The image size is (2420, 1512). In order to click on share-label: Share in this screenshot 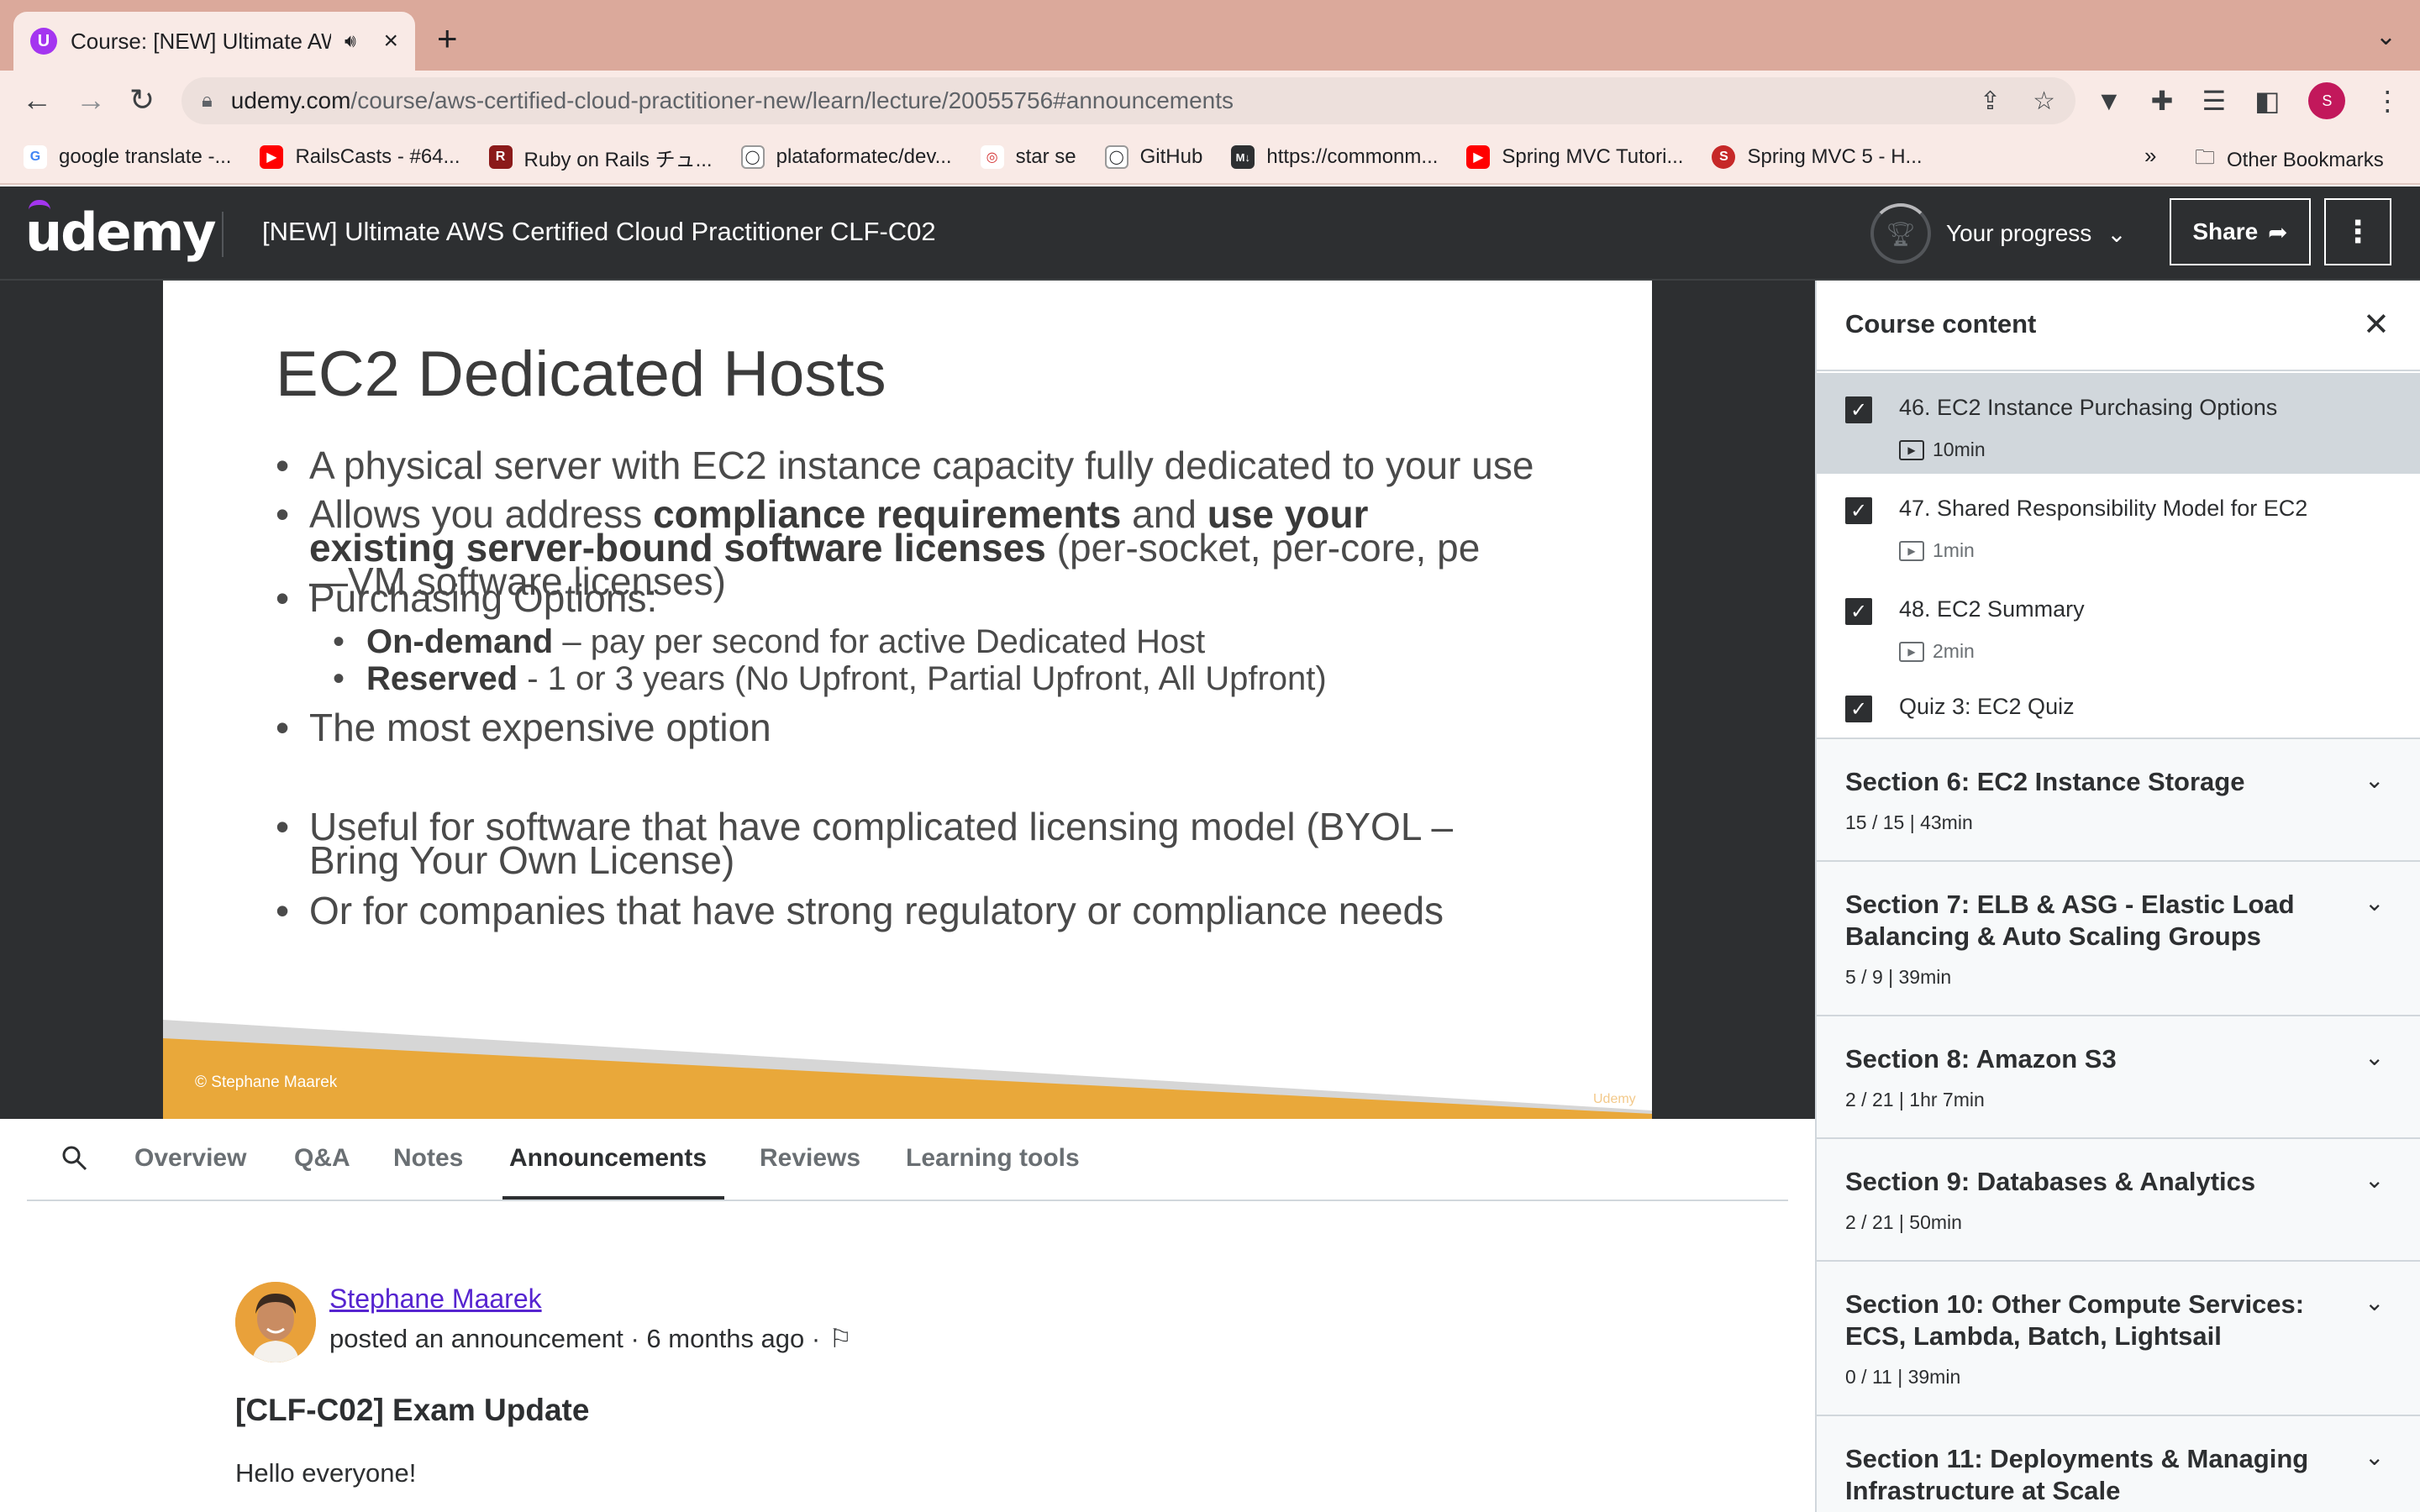, I will do `click(2225, 231)`.